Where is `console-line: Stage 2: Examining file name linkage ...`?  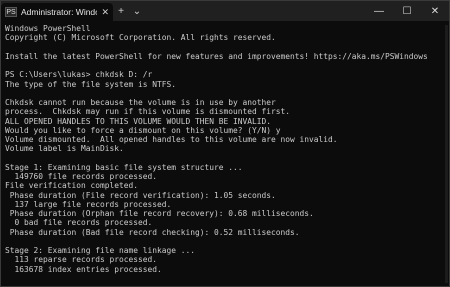 console-line: Stage 2: Examining file name linkage ... is located at coordinates (100, 250).